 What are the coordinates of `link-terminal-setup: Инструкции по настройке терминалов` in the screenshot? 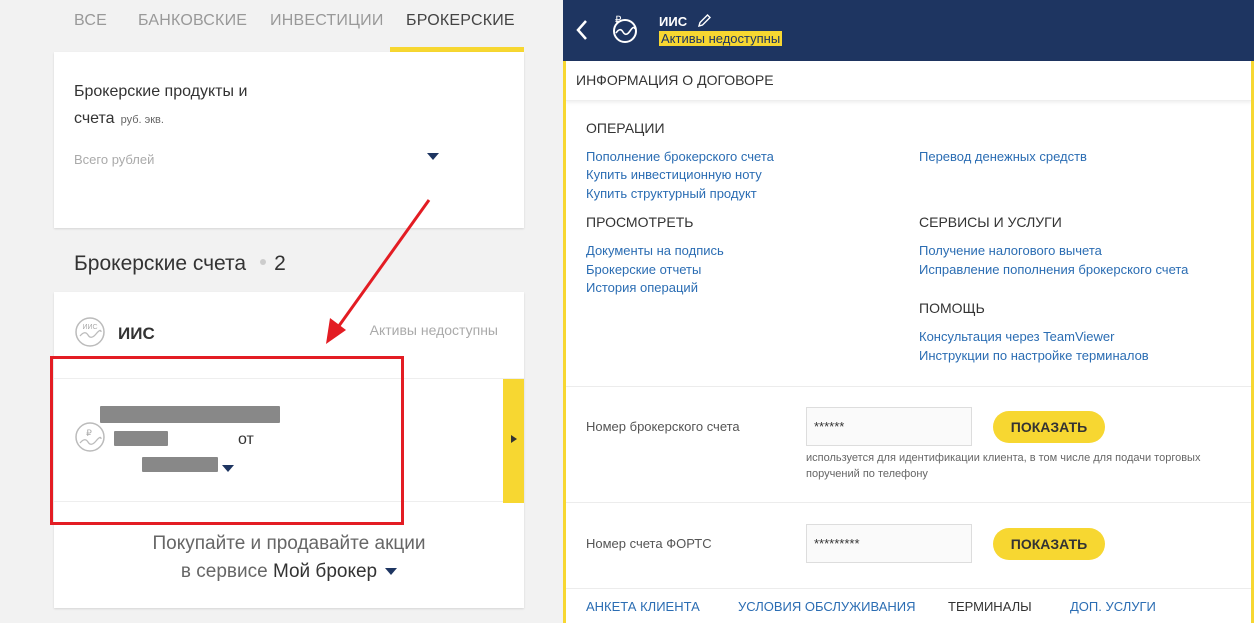 It's located at (1034, 355).